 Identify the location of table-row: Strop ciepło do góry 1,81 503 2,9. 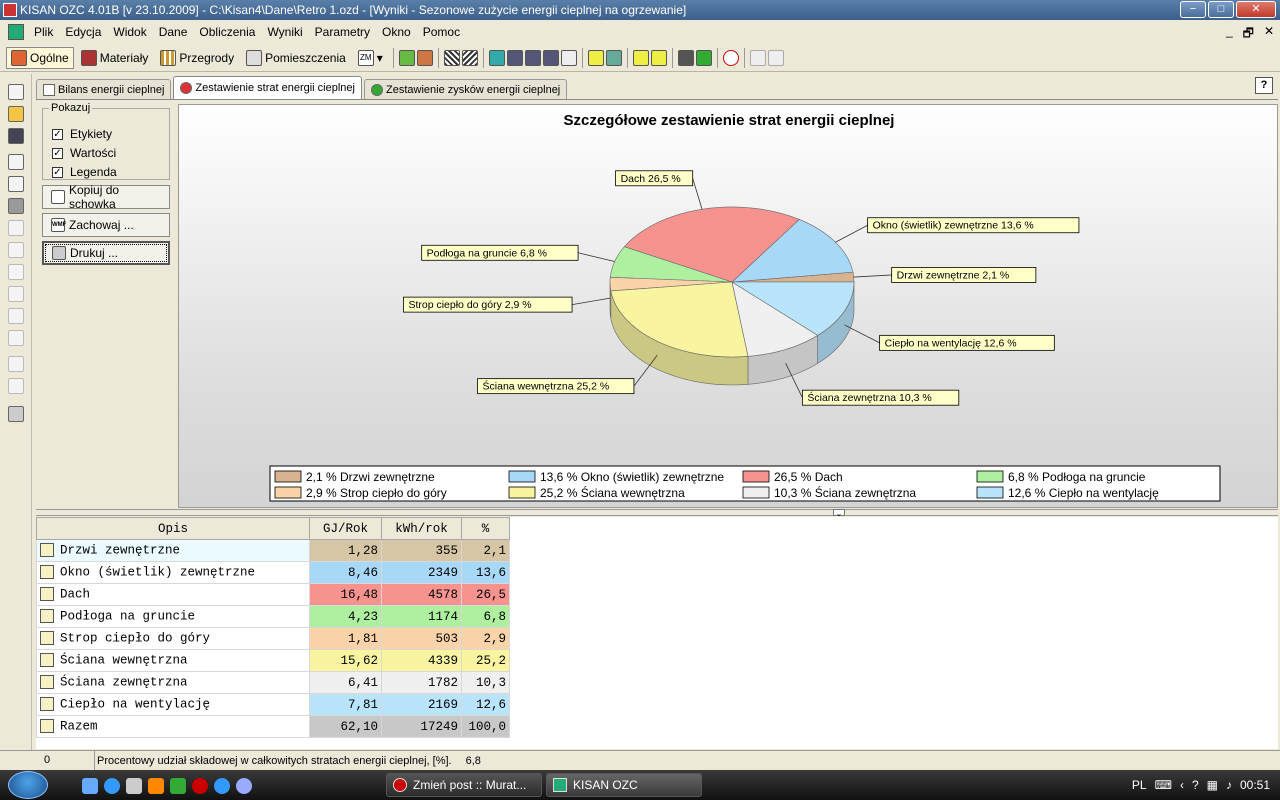
(273, 638).